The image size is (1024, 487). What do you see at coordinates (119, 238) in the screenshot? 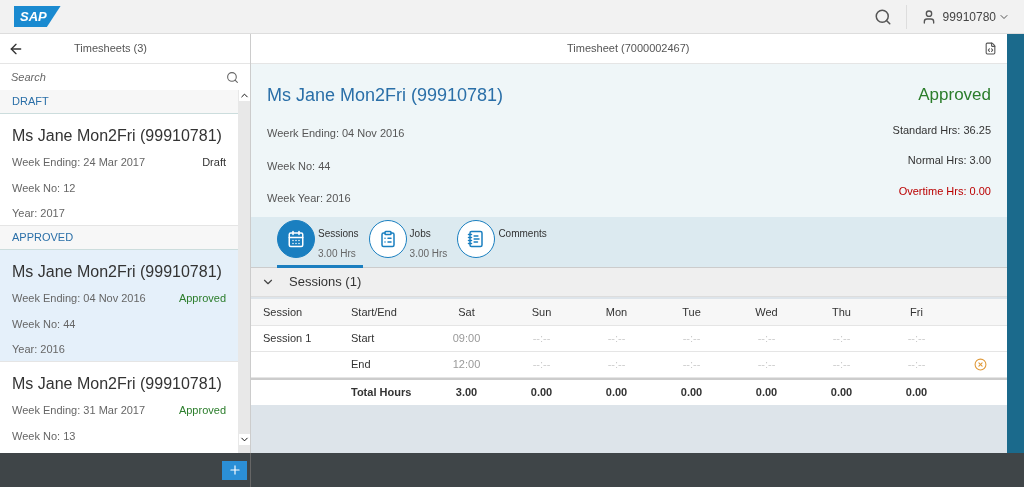
I see `group-header: APPROVED` at bounding box center [119, 238].